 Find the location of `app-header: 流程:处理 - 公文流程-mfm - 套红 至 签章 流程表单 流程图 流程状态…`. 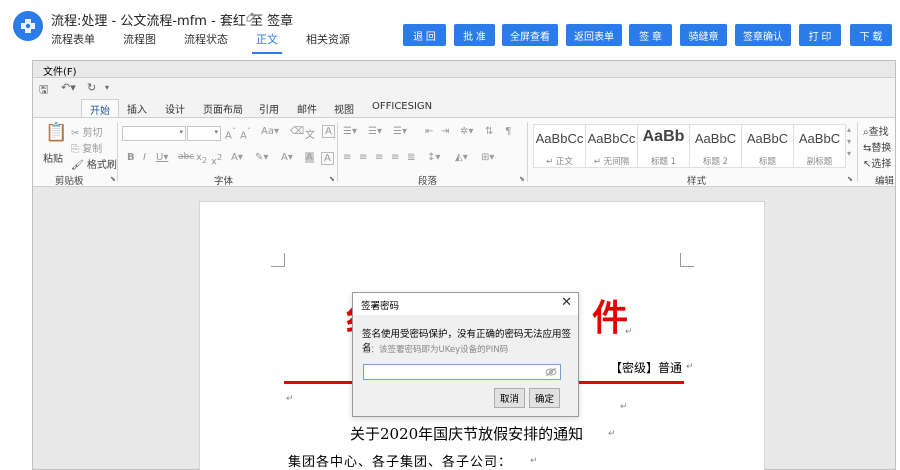

app-header: 流程:处理 - 公文流程-mfm - 套红 至 签章 流程表单 流程图 流程状态… is located at coordinates (450, 30).